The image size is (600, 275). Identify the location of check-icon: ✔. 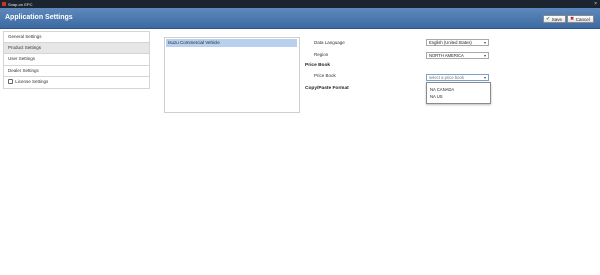
(548, 19).